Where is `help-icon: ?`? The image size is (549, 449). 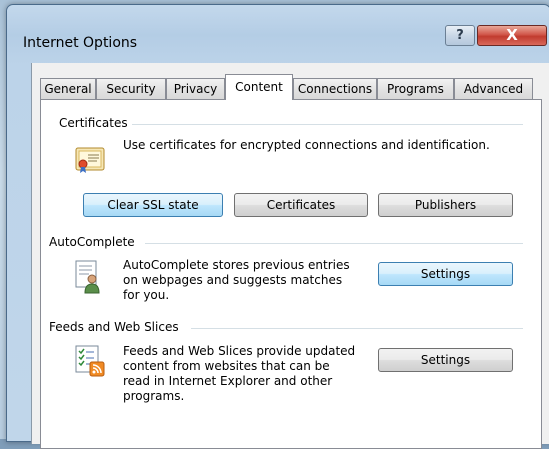 help-icon: ? is located at coordinates (460, 35).